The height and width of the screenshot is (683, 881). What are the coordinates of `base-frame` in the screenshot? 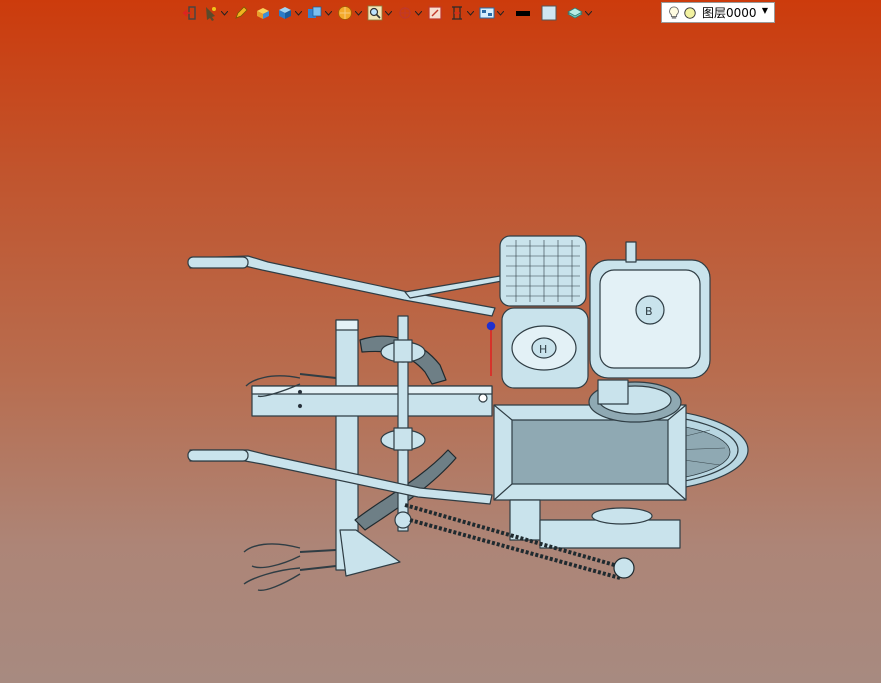 It's located at (590, 476).